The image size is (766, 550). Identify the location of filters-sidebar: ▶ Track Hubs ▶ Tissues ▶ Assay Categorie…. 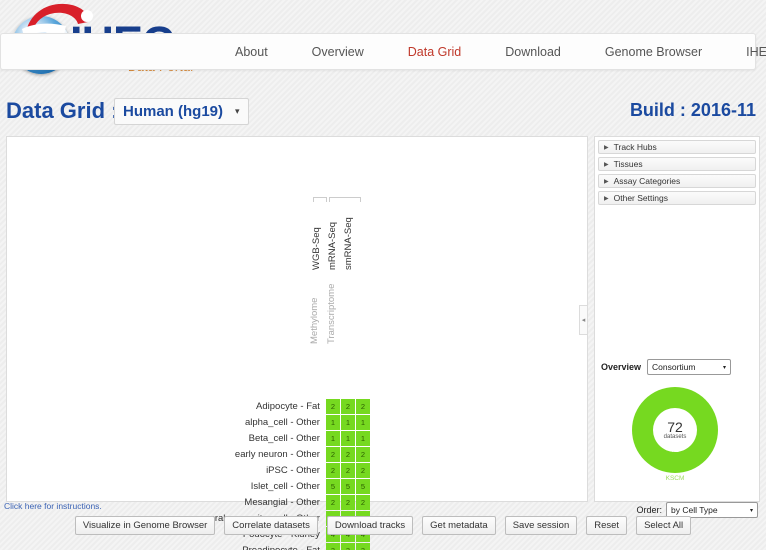
(677, 319).